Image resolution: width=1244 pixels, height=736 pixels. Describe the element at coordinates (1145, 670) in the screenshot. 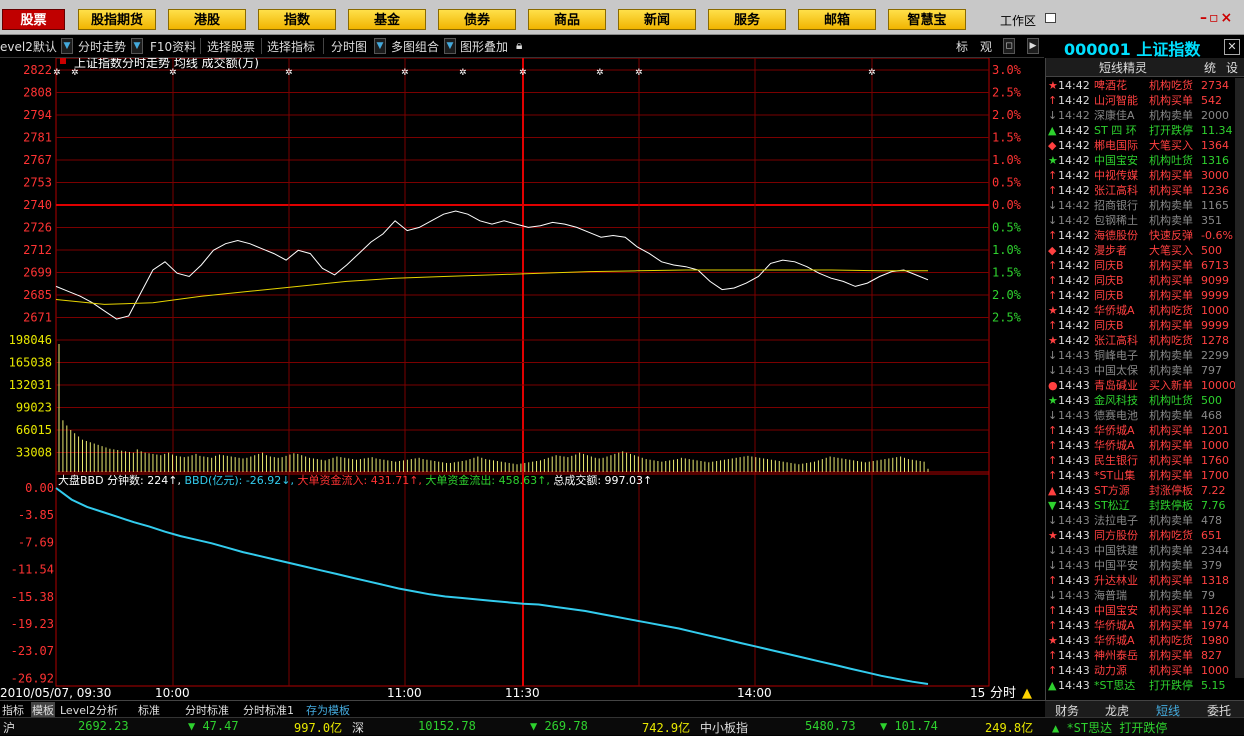

I see `signal-row: ↑ 14:43 动力源 机构买单 1000` at that location.